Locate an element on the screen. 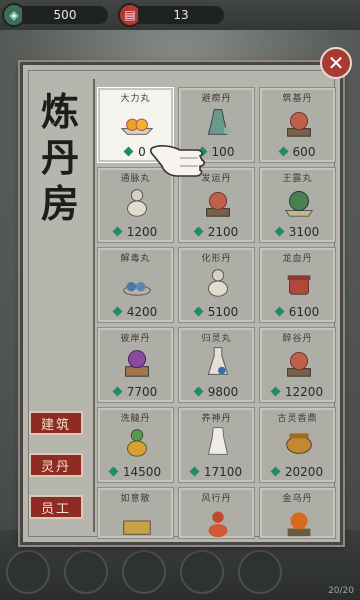 The image size is (360, 600). green-gourd-icon is located at coordinates (137, 443).